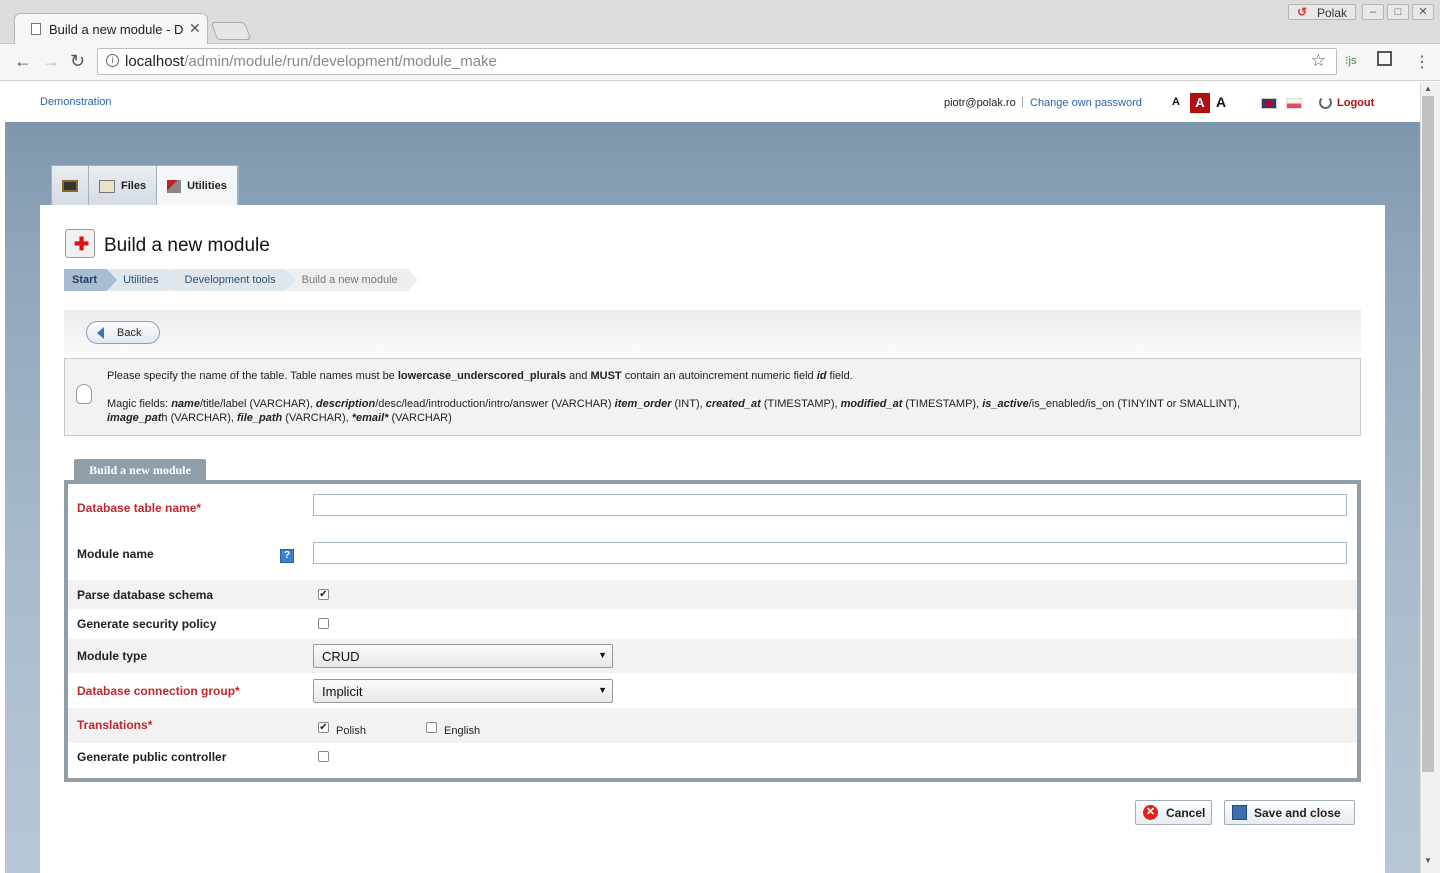 This screenshot has width=1440, height=873. What do you see at coordinates (1302, 12) in the screenshot?
I see `profile-icon: ↺` at bounding box center [1302, 12].